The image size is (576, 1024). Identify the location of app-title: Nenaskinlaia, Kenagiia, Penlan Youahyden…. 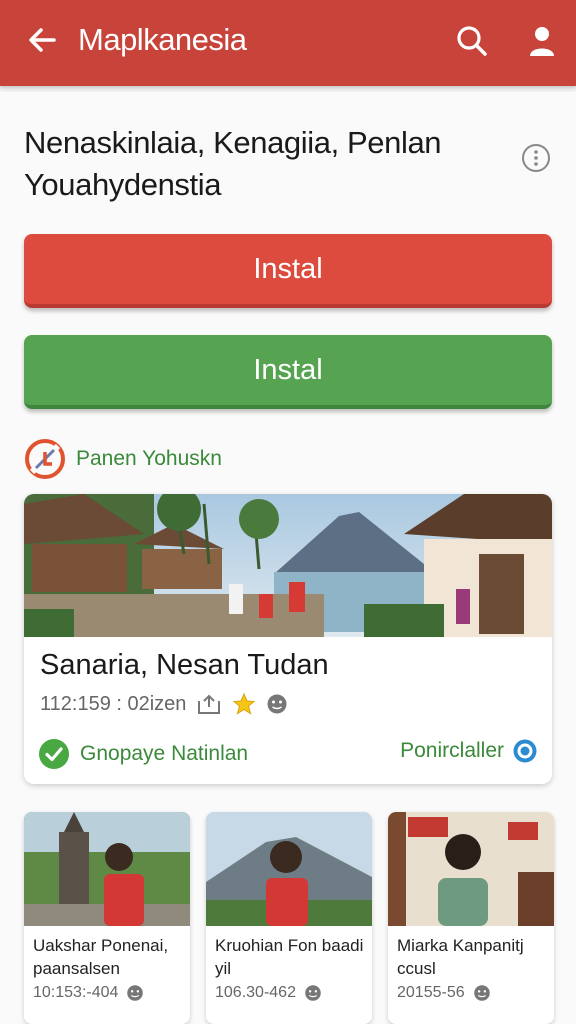
(233, 163).